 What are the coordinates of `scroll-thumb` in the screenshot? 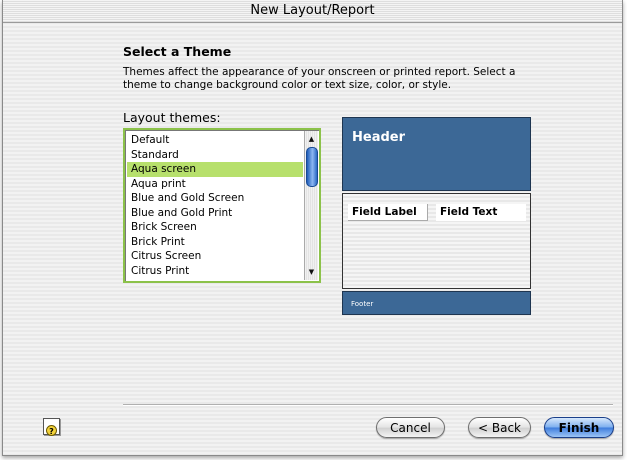 It's located at (312, 167).